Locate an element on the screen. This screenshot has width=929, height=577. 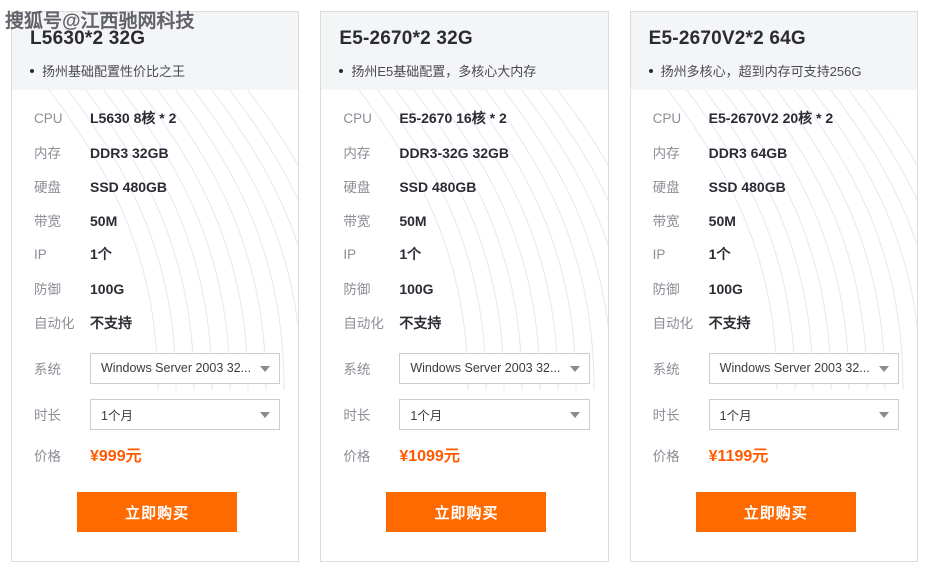
system-select-label: 系统 is located at coordinates (357, 369).